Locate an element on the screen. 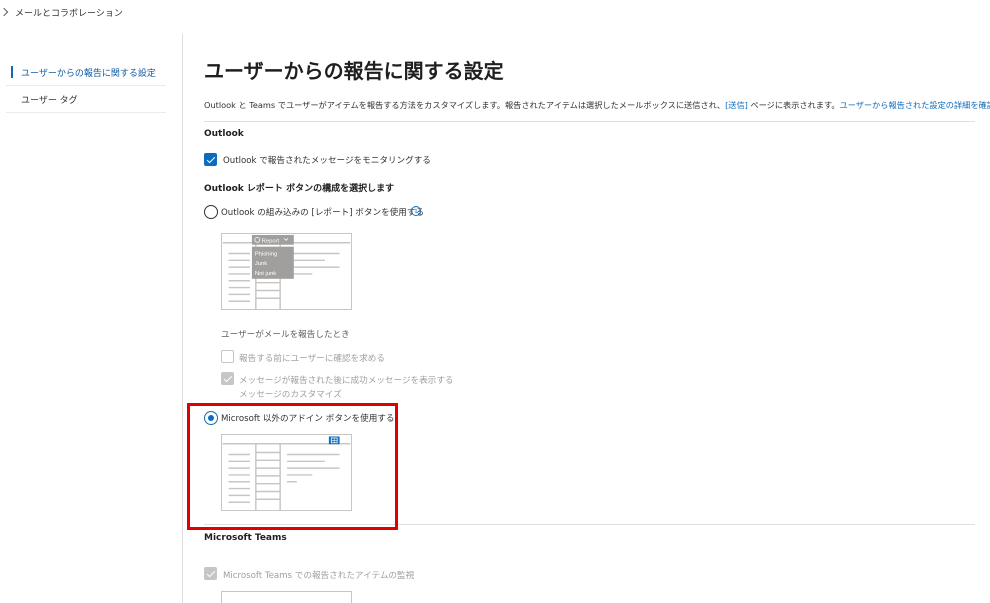  learn-more-link: ユーザーから報告された設定の詳細を確認します。 is located at coordinates (915, 105).